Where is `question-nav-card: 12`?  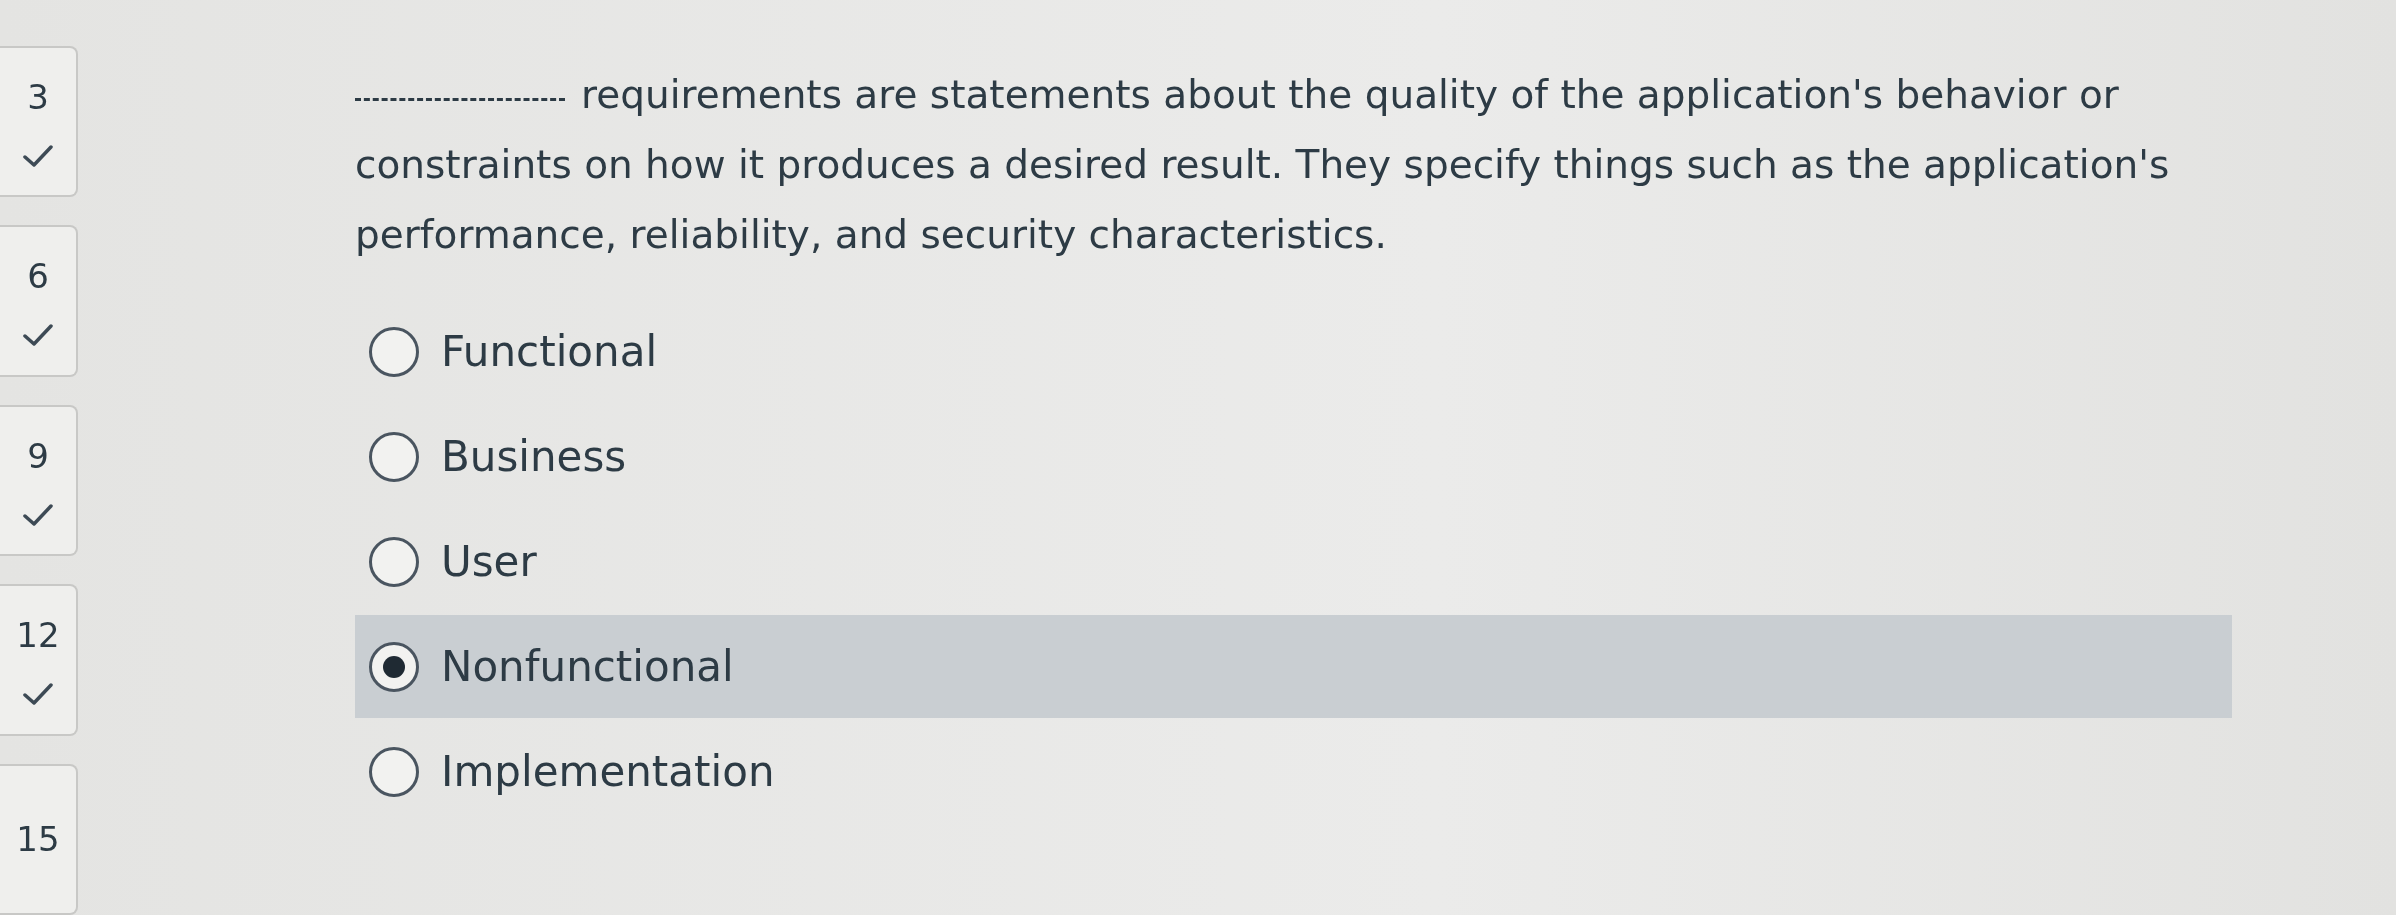
question-nav-card: 12 is located at coordinates (39, 660).